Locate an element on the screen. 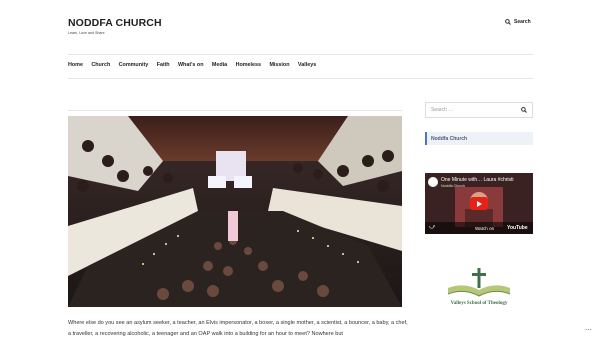  nav-item-church: Church is located at coordinates (100, 65).